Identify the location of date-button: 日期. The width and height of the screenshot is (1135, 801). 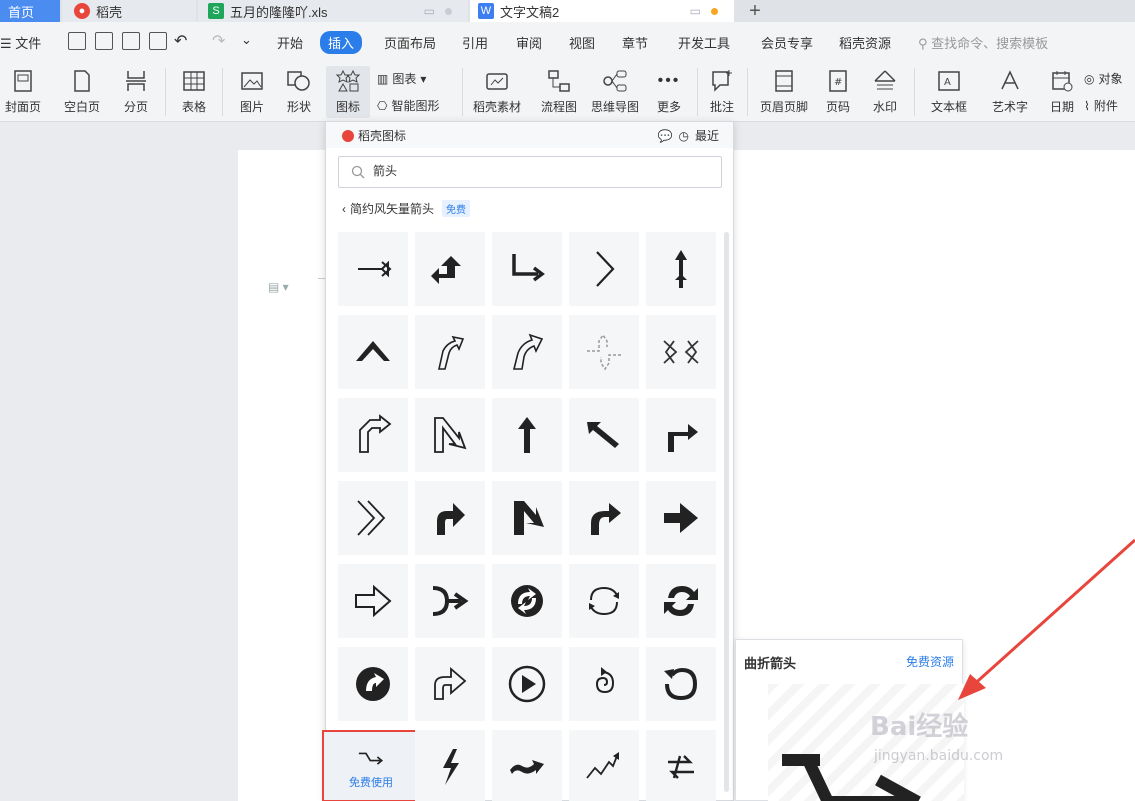
(1062, 90).